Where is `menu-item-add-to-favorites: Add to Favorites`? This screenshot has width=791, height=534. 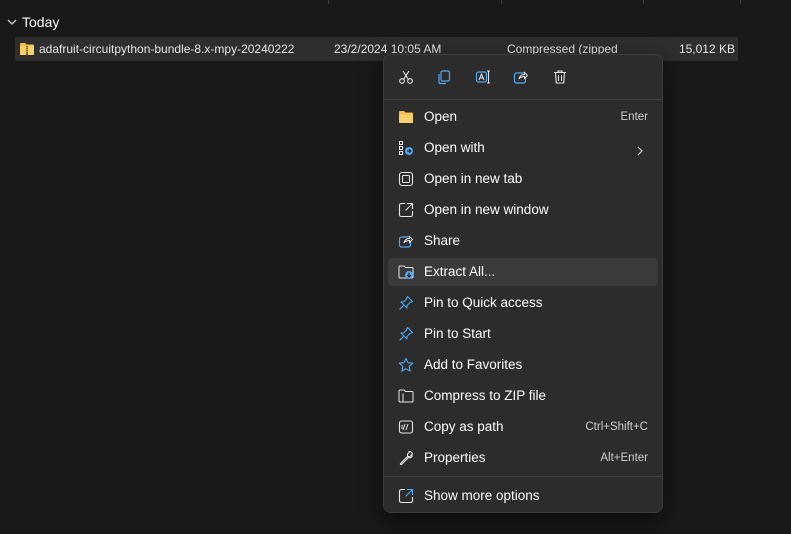
menu-item-add-to-favorites: Add to Favorites is located at coordinates (523, 365).